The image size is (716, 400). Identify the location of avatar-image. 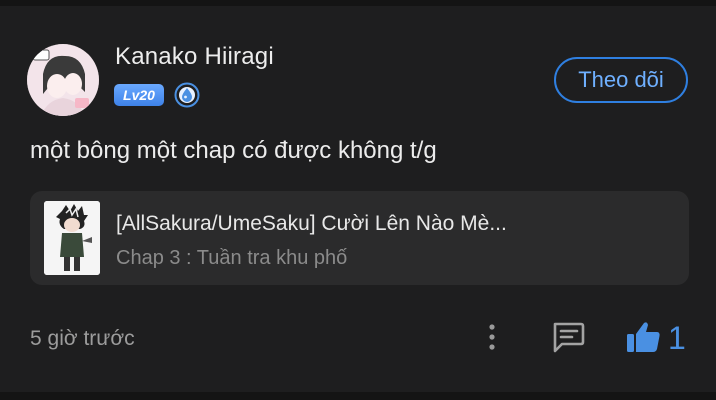
(63, 80).